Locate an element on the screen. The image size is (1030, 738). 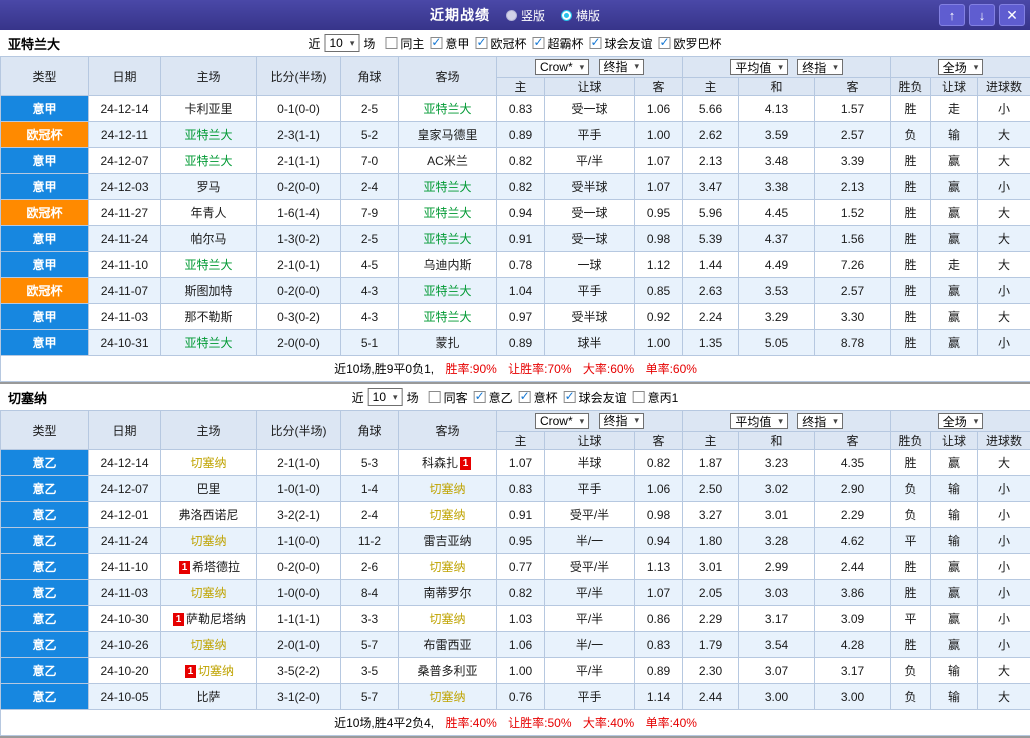
filter-checkbox-3: 球会友谊 is located at coordinates (595, 397).